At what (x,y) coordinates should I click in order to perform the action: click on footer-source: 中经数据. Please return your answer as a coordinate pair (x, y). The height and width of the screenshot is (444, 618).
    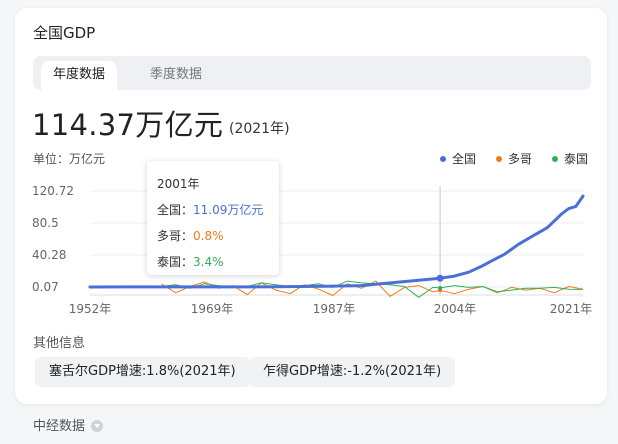
    Looking at the image, I should click on (68, 424).